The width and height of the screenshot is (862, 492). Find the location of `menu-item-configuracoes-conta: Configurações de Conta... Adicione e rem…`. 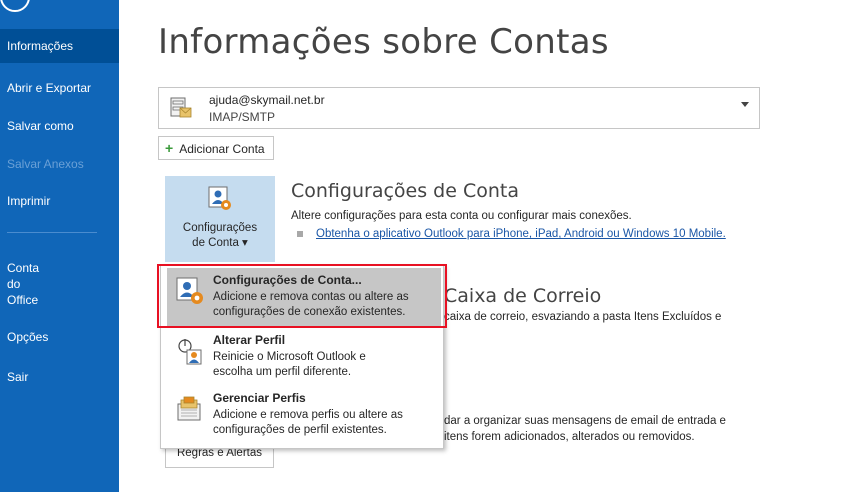

menu-item-configuracoes-conta: Configurações de Conta... Adicione e rem… is located at coordinates (304, 297).